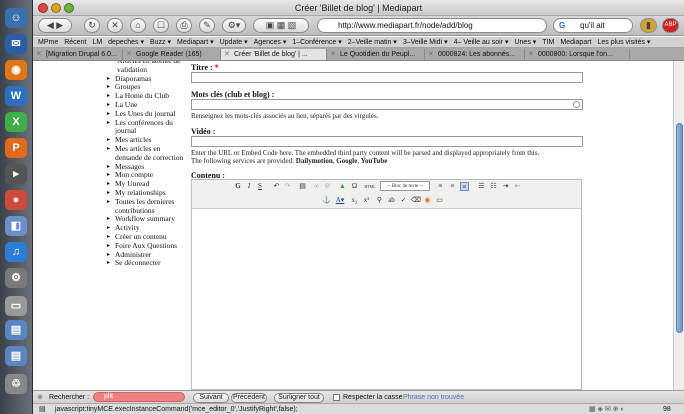 Image resolution: width=684 pixels, height=414 pixels. I want to click on vertical-scrollbar, so click(678, 225).